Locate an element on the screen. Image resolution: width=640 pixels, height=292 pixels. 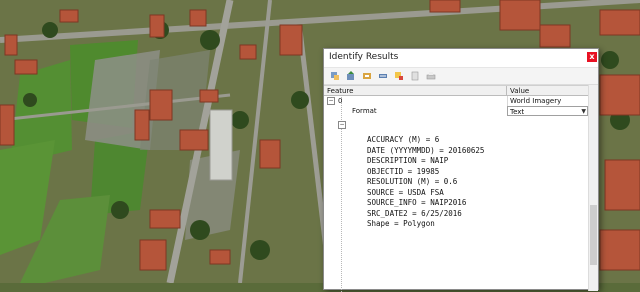
table-row: − is located at coordinates (456, 125).